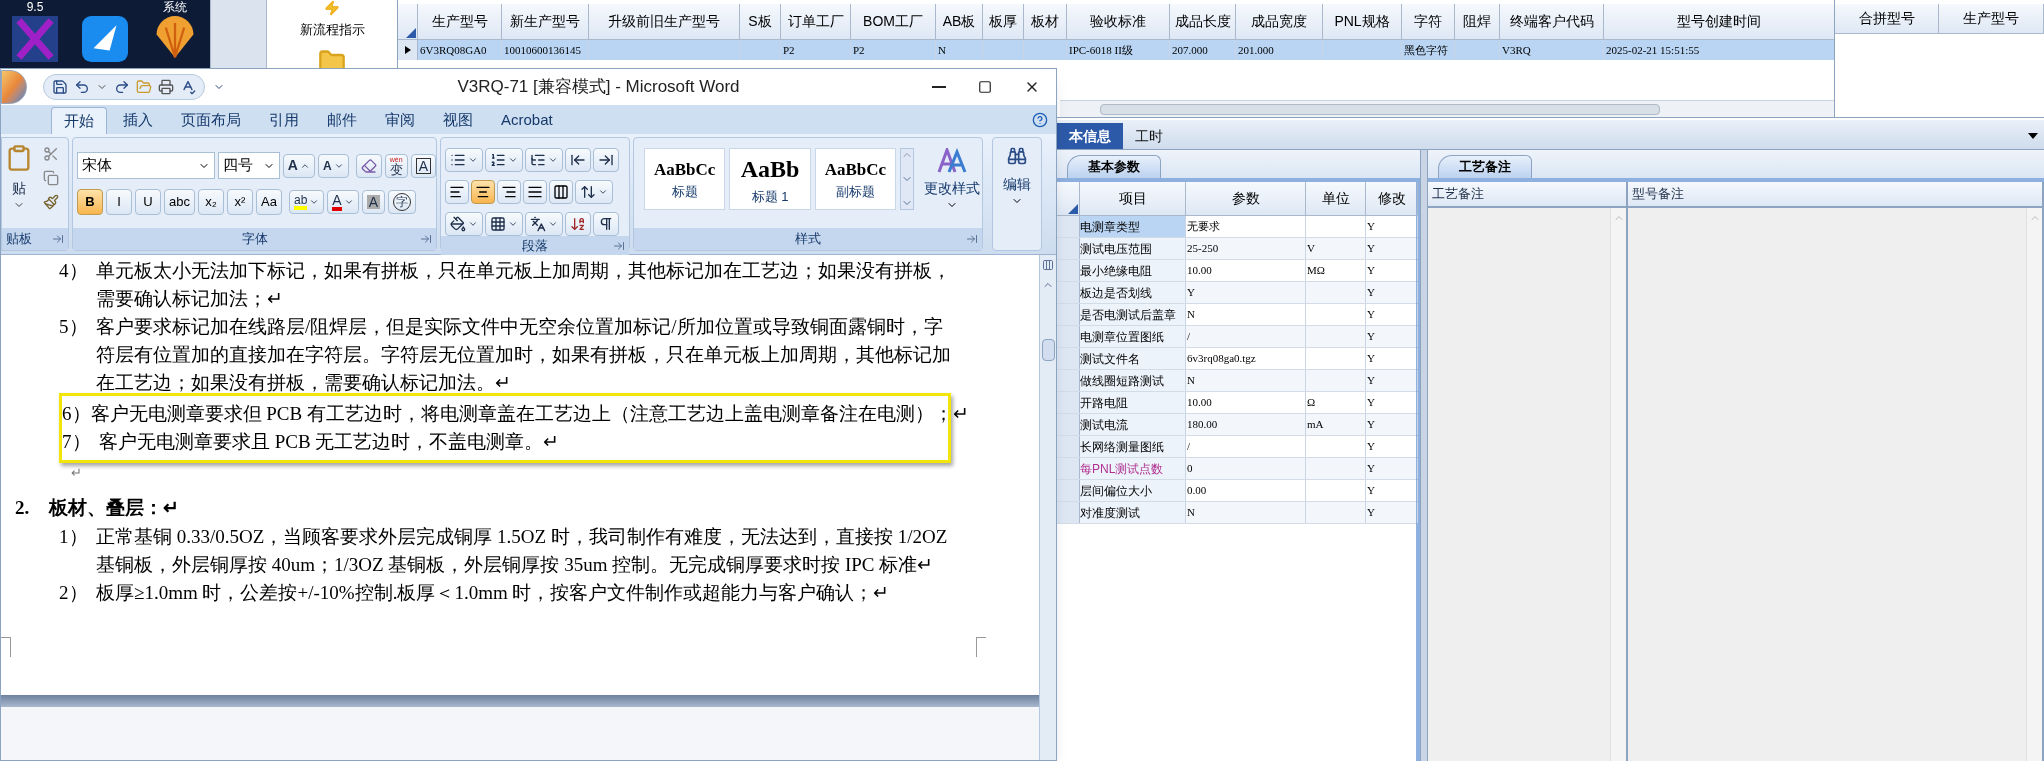  I want to click on ribbon-tab: 插入, so click(138, 120).